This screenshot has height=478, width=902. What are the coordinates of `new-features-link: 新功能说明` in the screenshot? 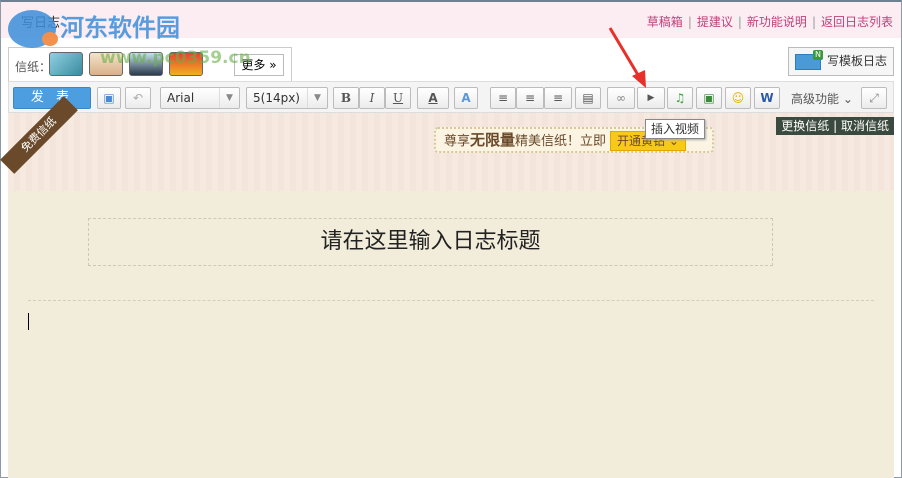 It's located at (777, 22).